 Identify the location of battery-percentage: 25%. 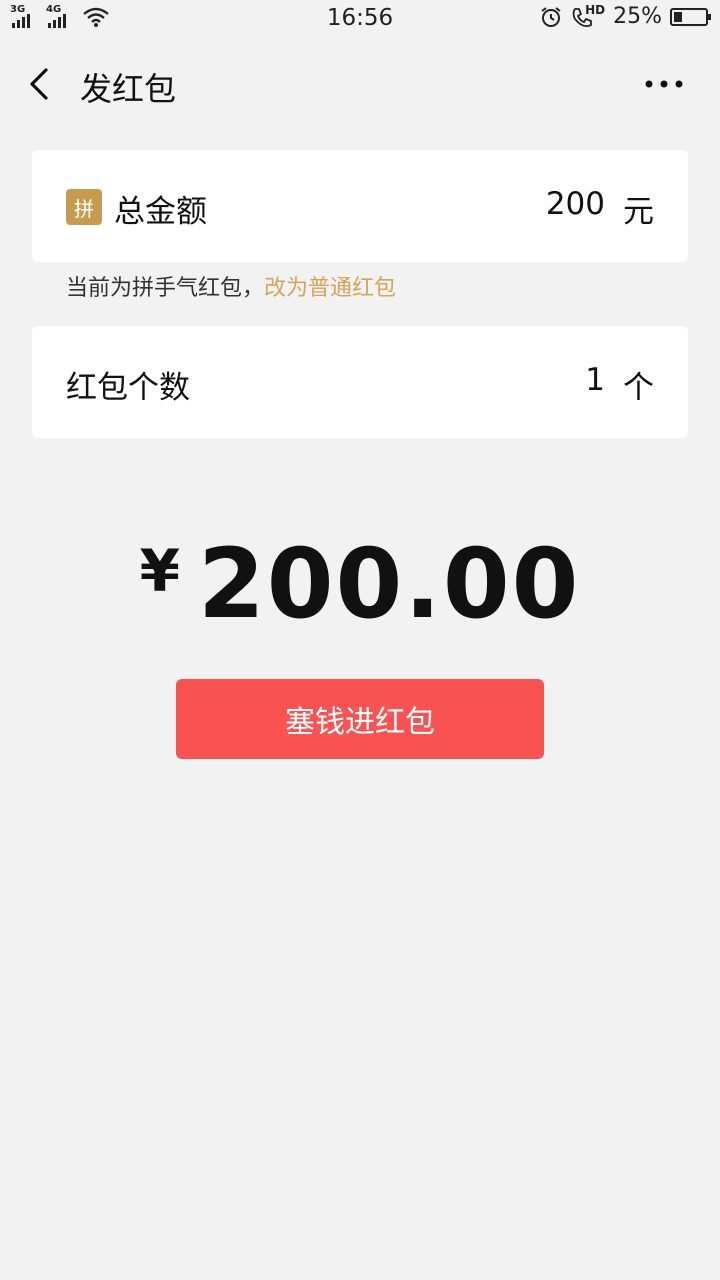
(637, 16).